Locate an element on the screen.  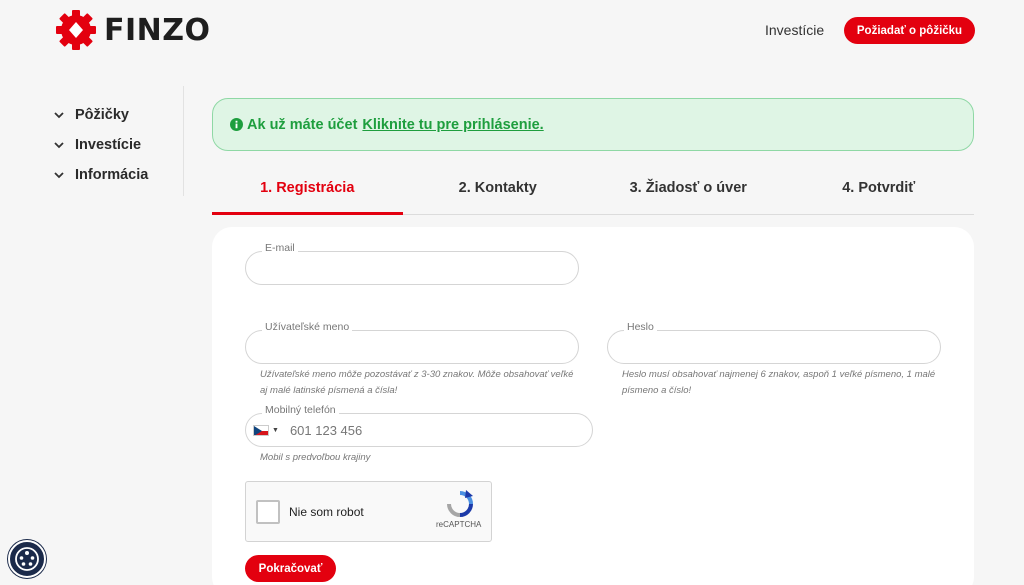
tab-kontakty: 2. Kontakty is located at coordinates (498, 190).